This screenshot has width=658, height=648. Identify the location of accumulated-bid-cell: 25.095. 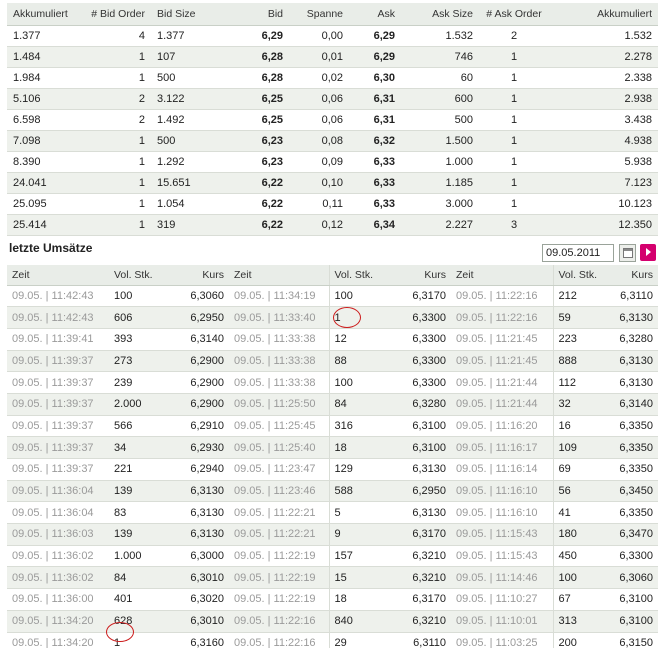
(45, 204).